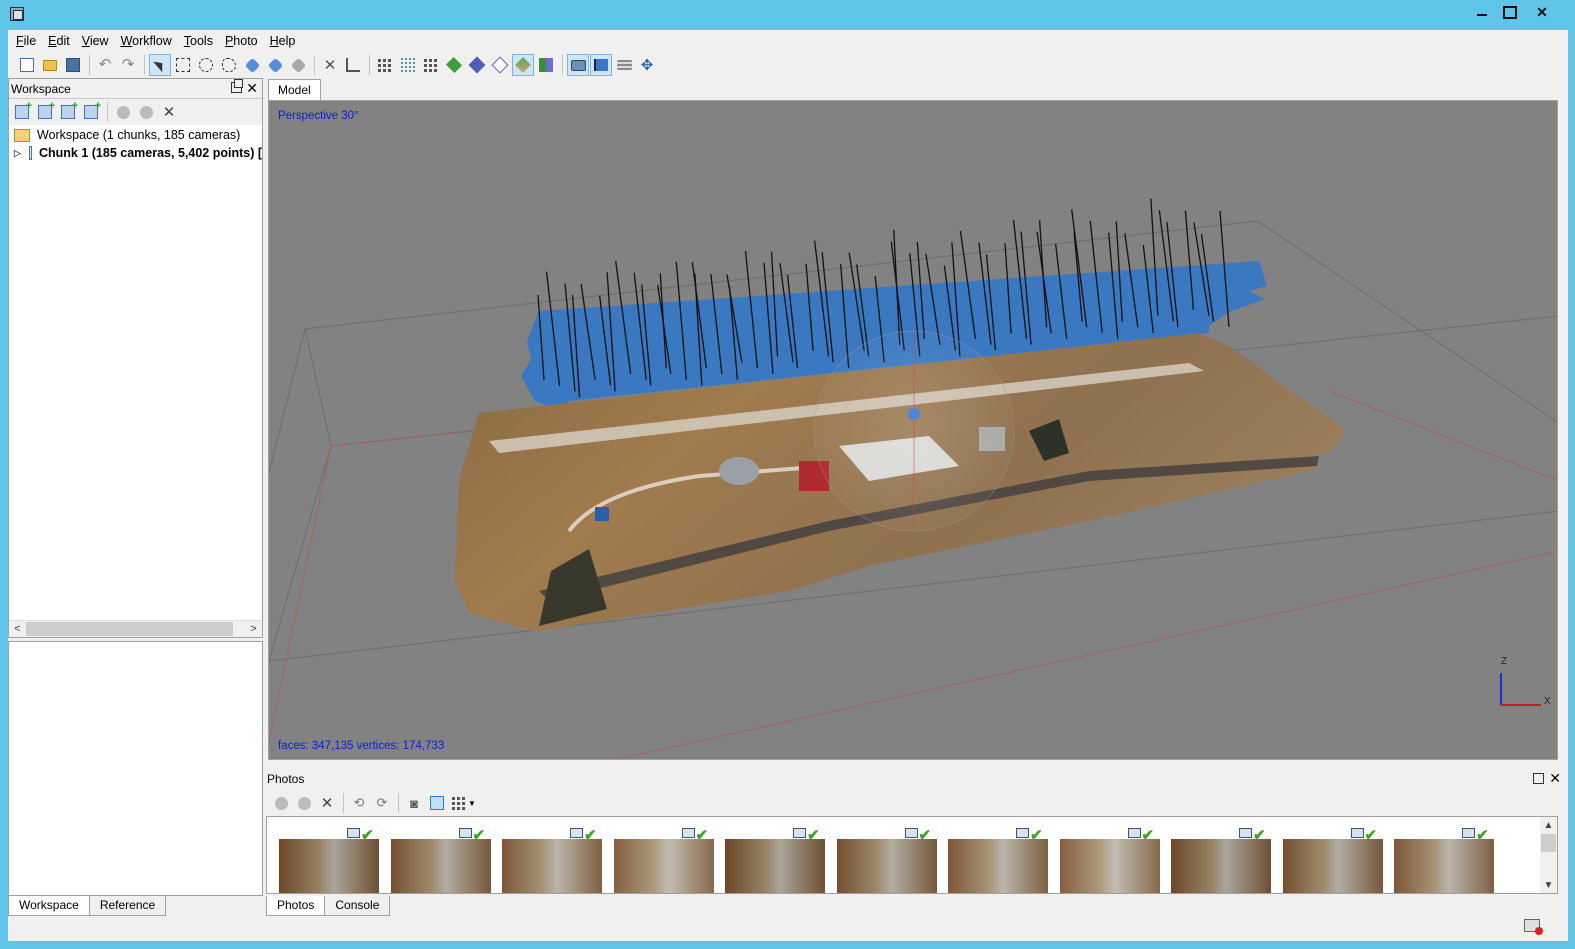  What do you see at coordinates (385, 65) in the screenshot?
I see `point-cloud-button` at bounding box center [385, 65].